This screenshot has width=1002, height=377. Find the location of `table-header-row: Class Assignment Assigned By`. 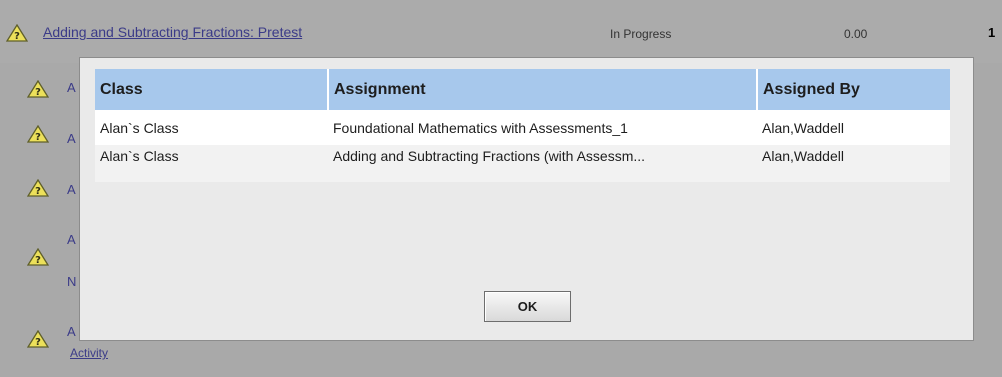

table-header-row: Class Assignment Assigned By is located at coordinates (522, 89).